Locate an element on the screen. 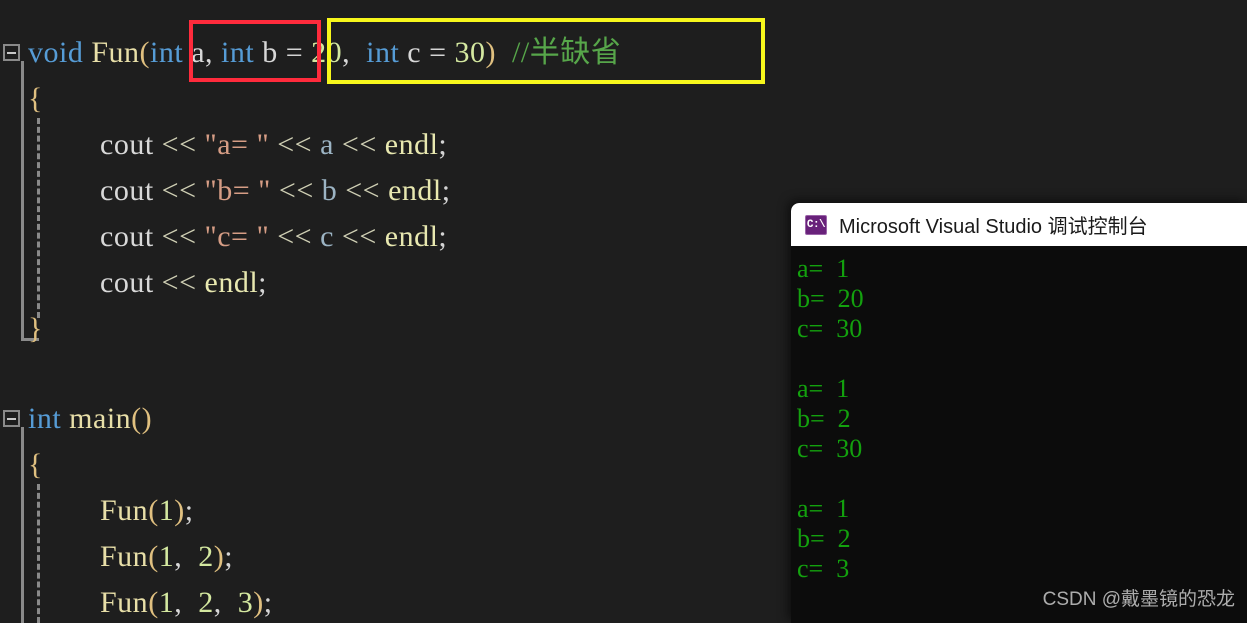 This screenshot has height=623, width=1247. console-line: b= 20 is located at coordinates (830, 298).